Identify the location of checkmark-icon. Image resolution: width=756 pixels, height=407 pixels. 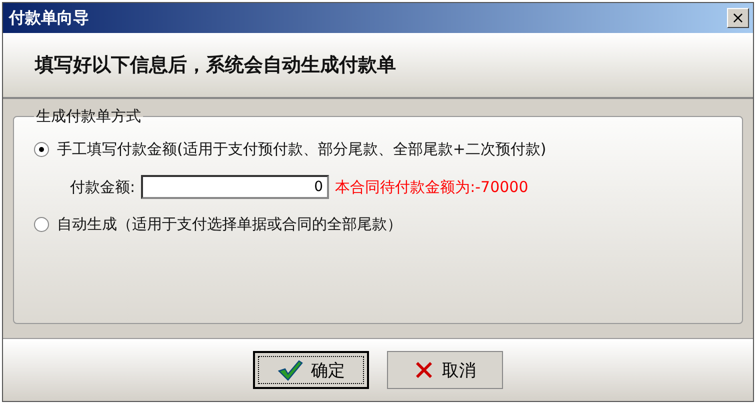
(290, 370).